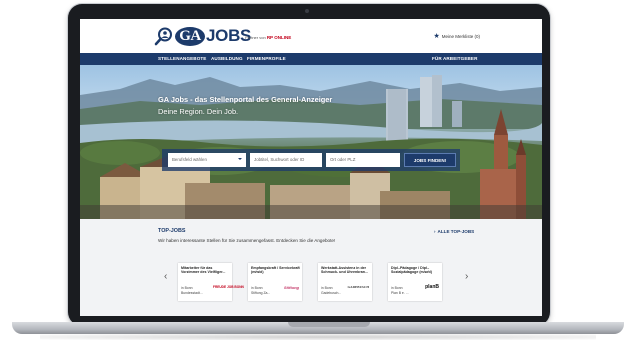  What do you see at coordinates (266, 58) in the screenshot?
I see `nav-item-firmenprofile: FIRMENPROFILE` at bounding box center [266, 58].